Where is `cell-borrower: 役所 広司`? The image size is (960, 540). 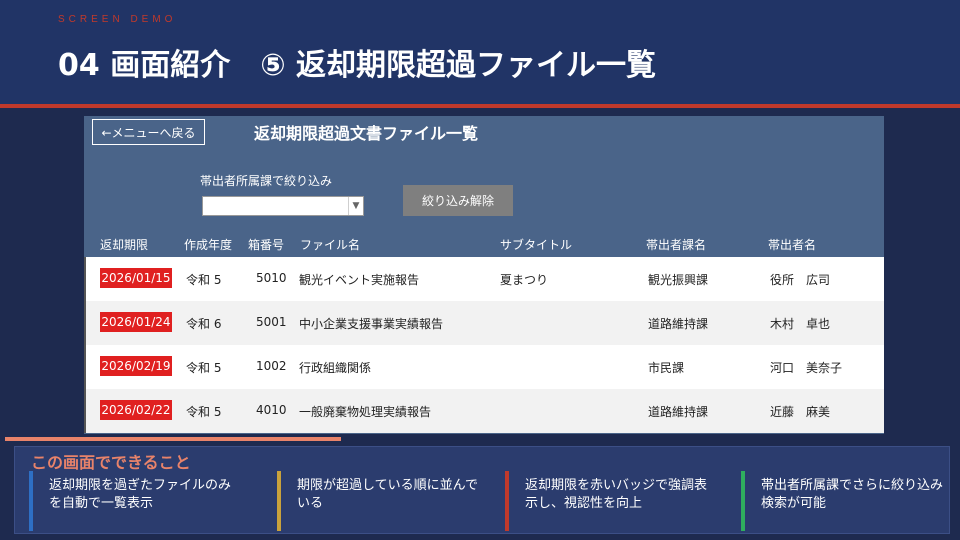
cell-borrower: 役所 広司 is located at coordinates (800, 280).